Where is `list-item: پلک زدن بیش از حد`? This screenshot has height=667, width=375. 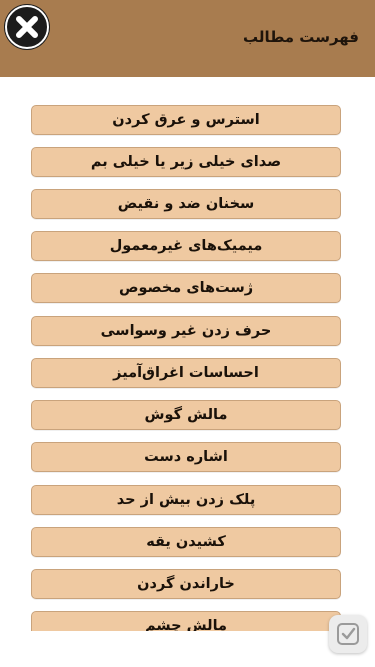 list-item: پلک زدن بیش از حد is located at coordinates (186, 500).